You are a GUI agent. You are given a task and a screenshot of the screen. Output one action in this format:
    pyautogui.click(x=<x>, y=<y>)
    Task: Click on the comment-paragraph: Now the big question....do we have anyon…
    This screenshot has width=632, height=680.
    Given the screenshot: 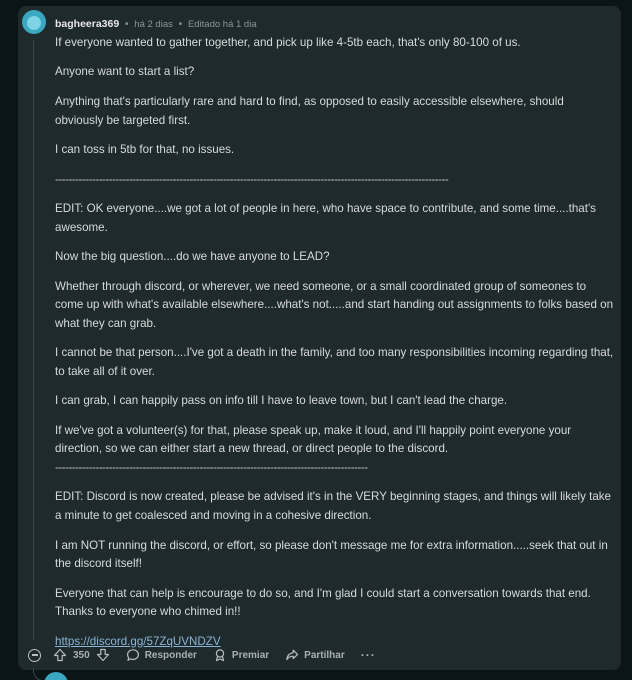 What is the action you would take?
    pyautogui.click(x=192, y=257)
    